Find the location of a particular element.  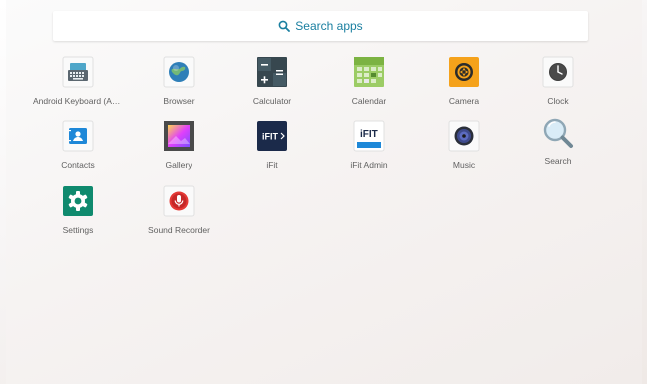

app-label: Calculator is located at coordinates (272, 101).